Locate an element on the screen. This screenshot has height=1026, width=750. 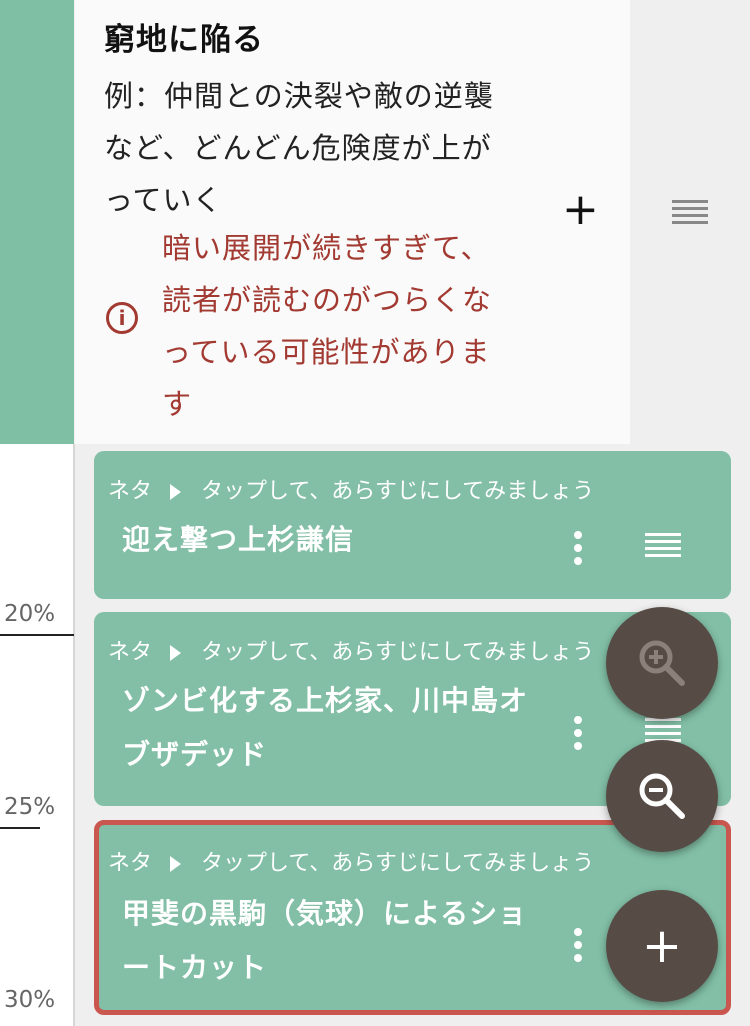
warning-message: 暗い展開が続きすぎて、読者が読むのがつらくなっている可能性があります is located at coordinates (327, 326).